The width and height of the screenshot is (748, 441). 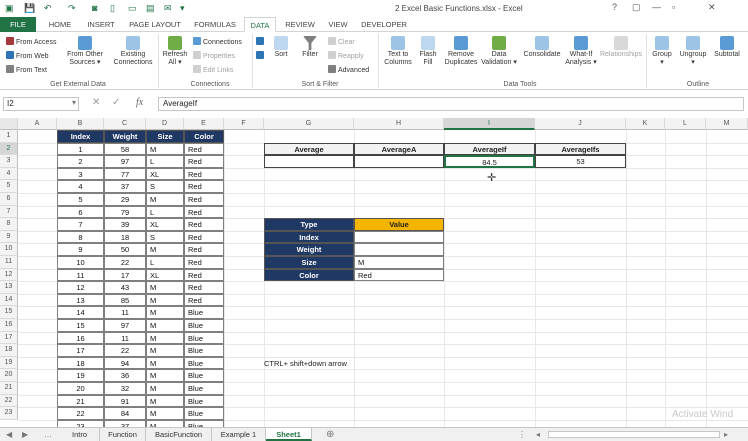 What do you see at coordinates (204, 124) in the screenshot?
I see `column-header-e: E` at bounding box center [204, 124].